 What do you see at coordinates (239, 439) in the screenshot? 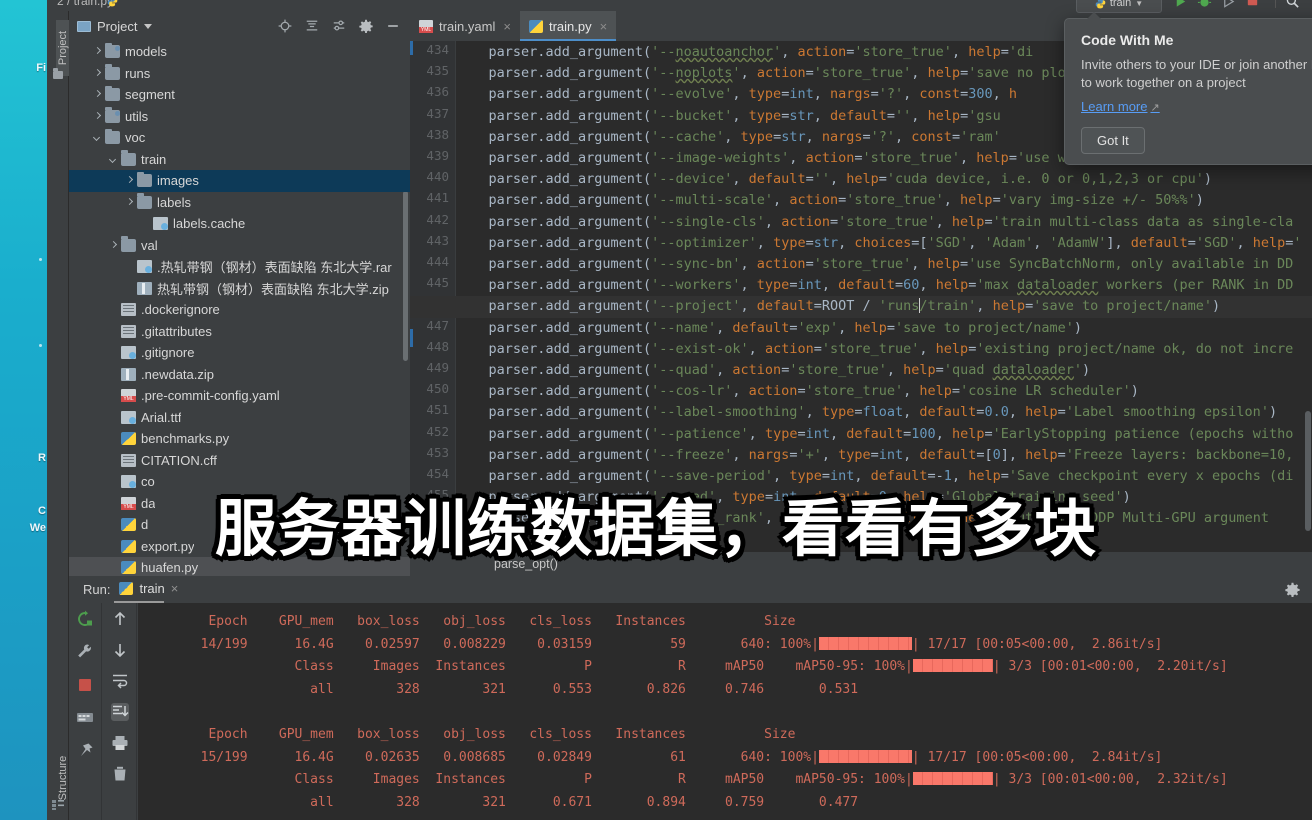
I see `tree-row: benchmarks.py` at bounding box center [239, 439].